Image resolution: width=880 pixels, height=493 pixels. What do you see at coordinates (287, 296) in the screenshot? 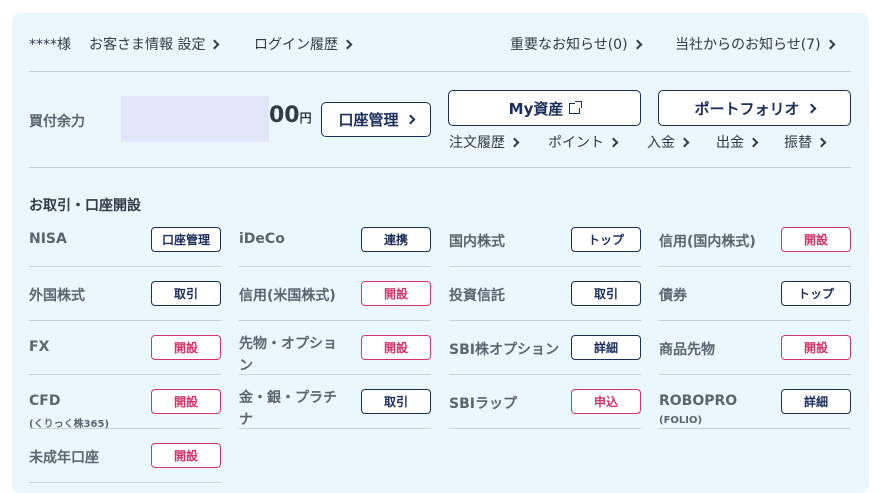
I see `item-label: 信用(米国株式)` at bounding box center [287, 296].